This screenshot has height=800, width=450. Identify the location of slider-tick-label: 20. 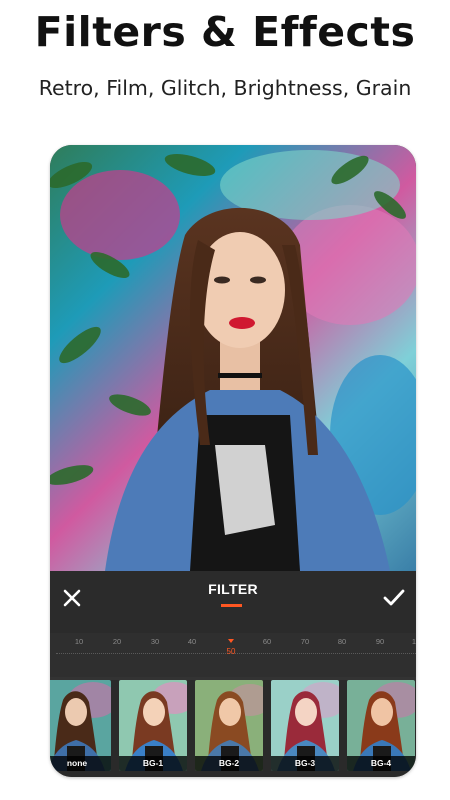
(117, 641).